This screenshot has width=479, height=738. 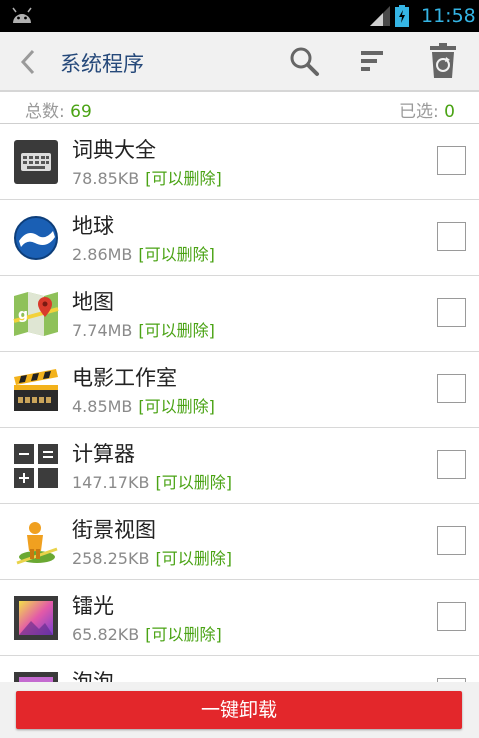 I want to click on maps-icon: g, so click(x=36, y=314).